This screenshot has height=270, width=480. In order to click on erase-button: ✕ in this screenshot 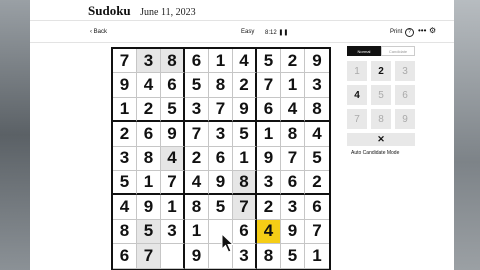, I will do `click(381, 139)`.